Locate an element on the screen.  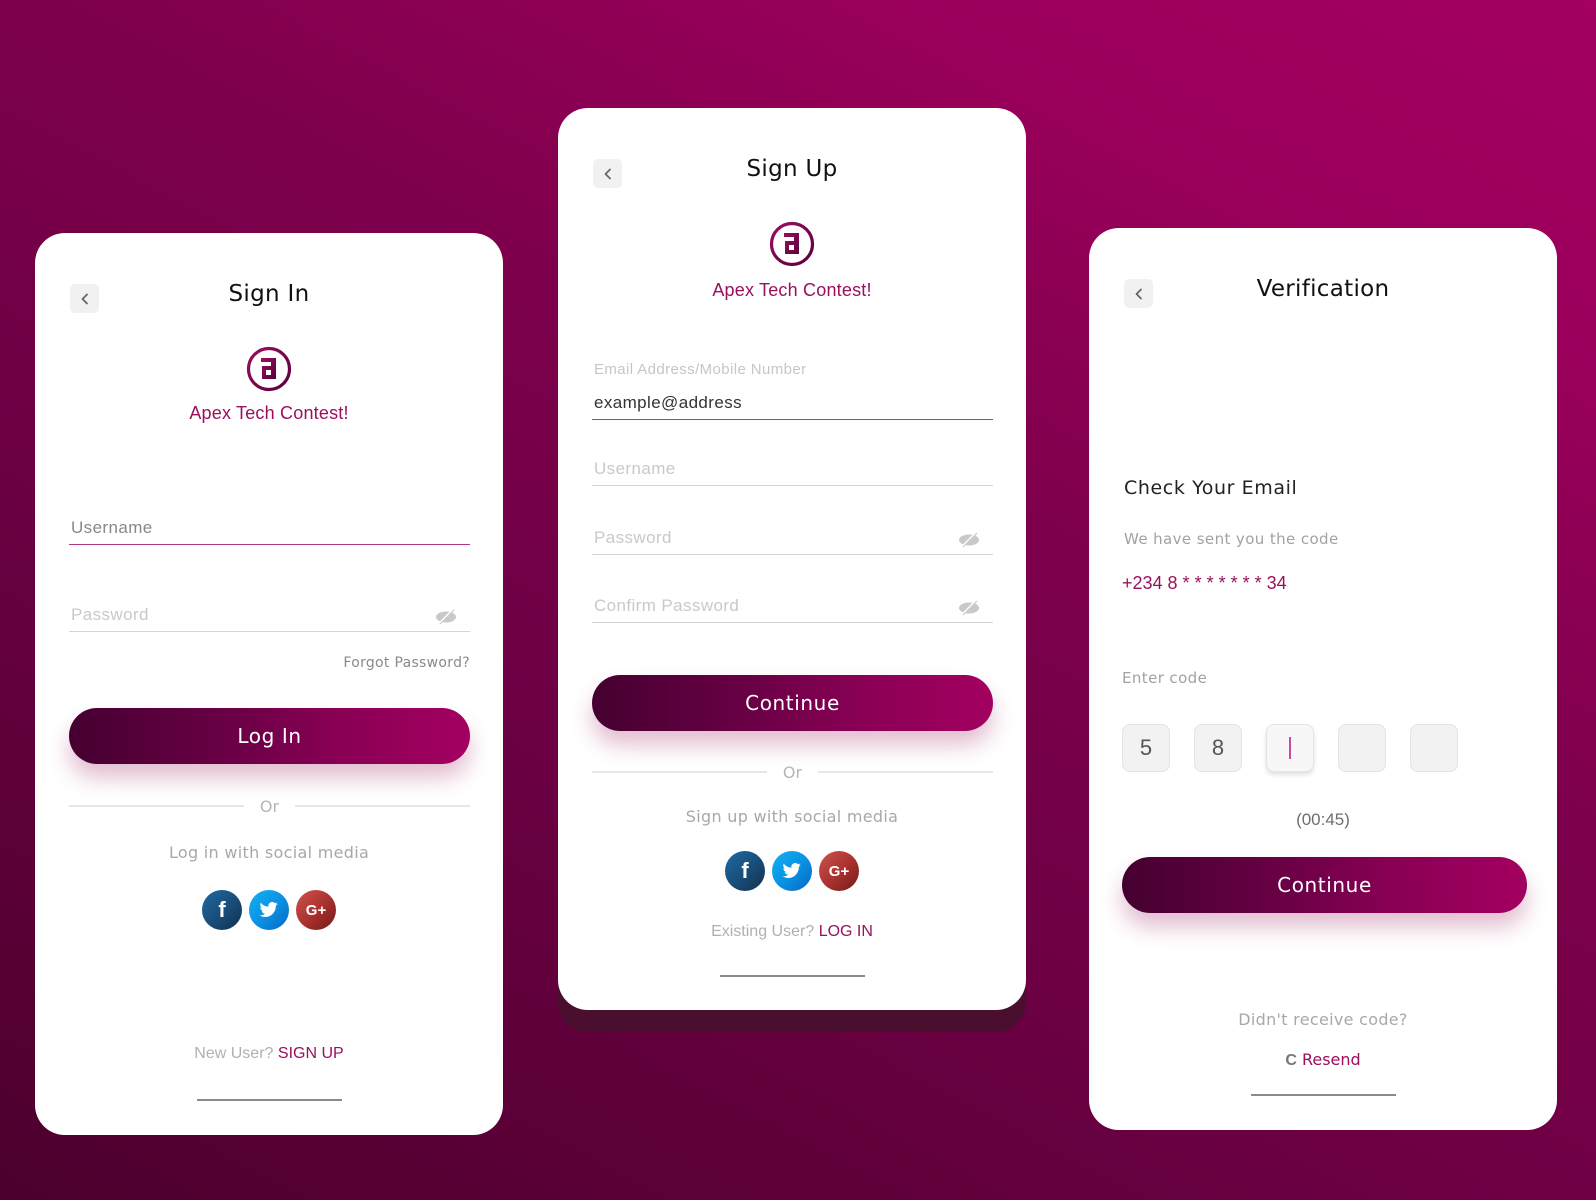
login-button: Log In is located at coordinates (269, 736).